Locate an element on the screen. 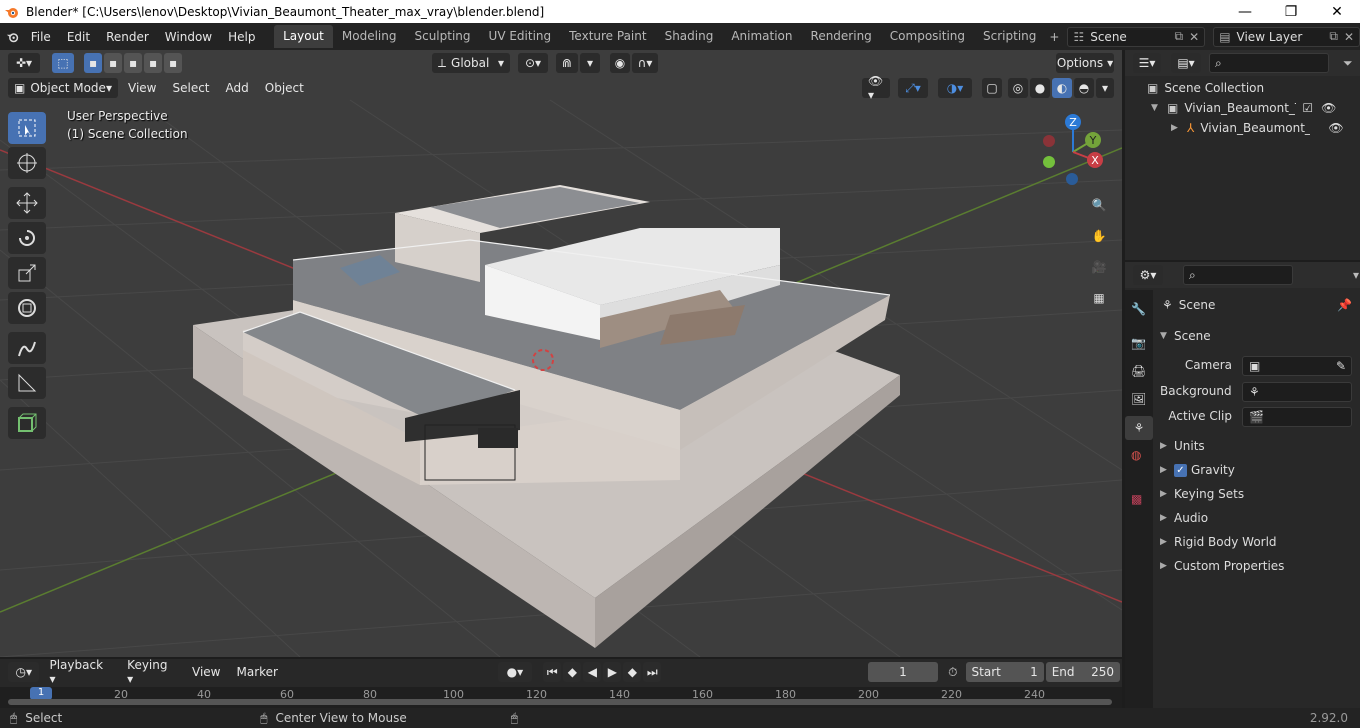  timeline-menu-playback: Playback ▾ is located at coordinates (80, 672).